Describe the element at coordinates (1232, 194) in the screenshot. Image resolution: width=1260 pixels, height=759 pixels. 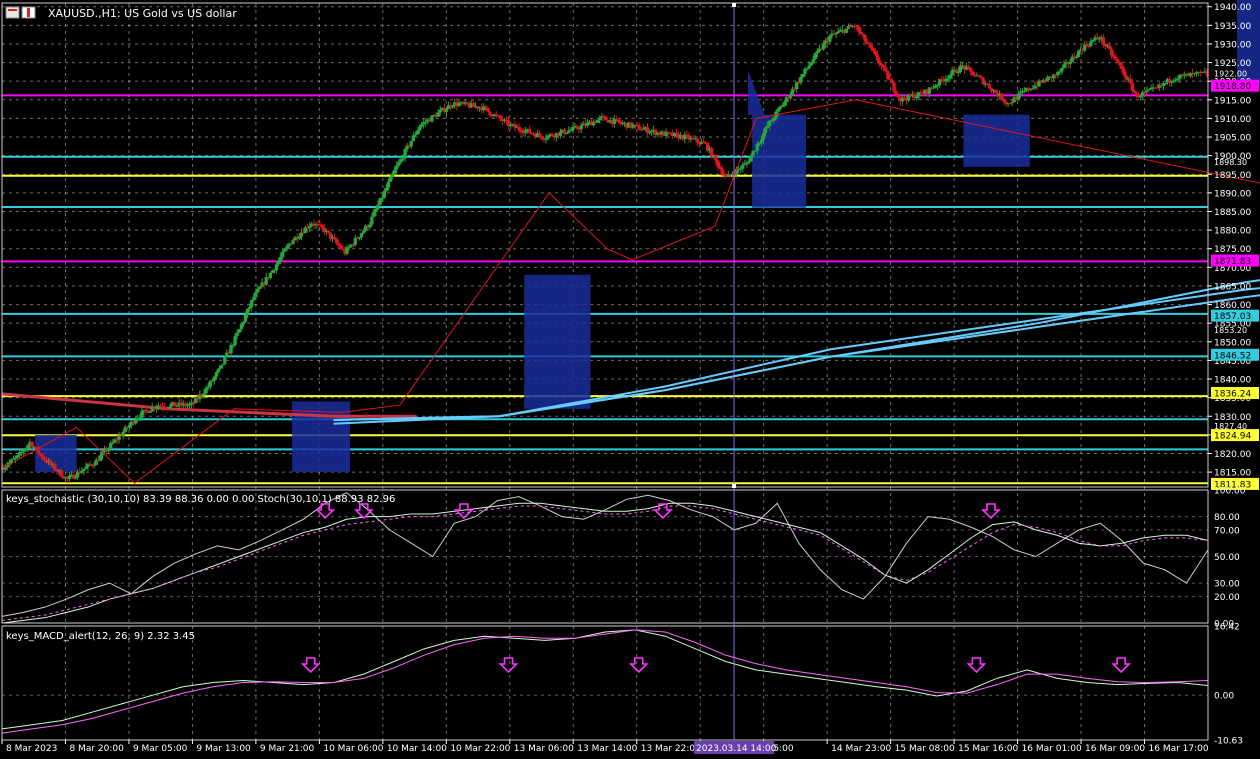
I see `price-tick-label: 1890.00` at that location.